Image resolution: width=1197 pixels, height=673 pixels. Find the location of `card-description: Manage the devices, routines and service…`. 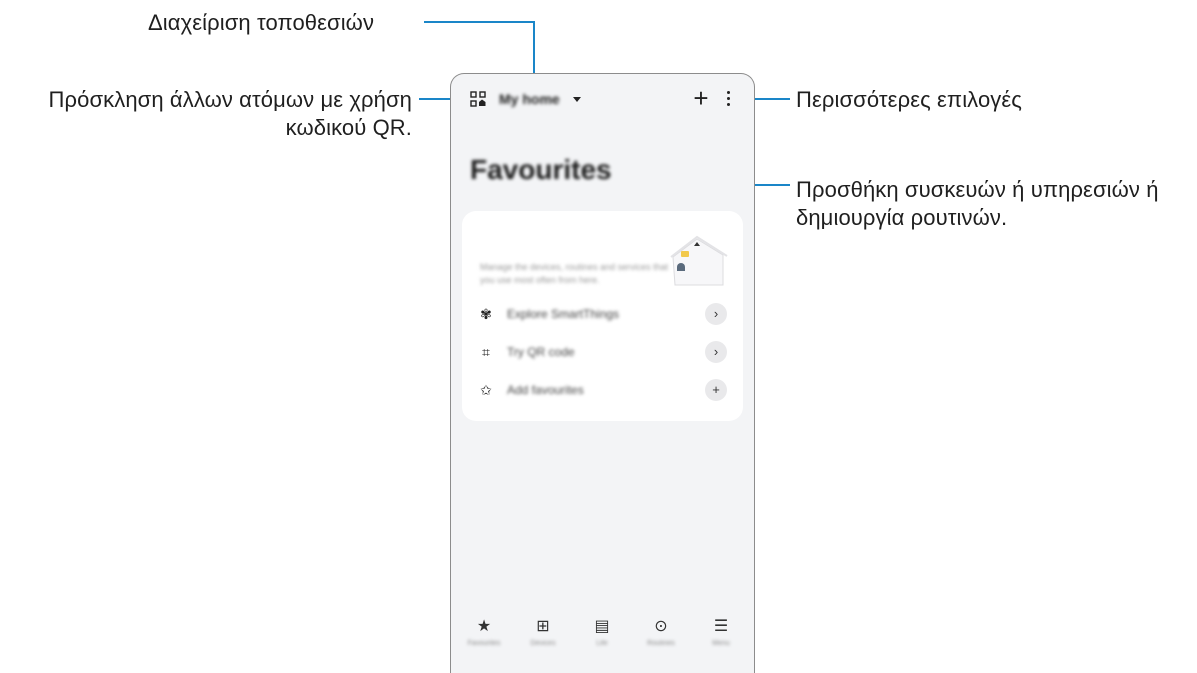

card-description: Manage the devices, routines and service… is located at coordinates (574, 273).